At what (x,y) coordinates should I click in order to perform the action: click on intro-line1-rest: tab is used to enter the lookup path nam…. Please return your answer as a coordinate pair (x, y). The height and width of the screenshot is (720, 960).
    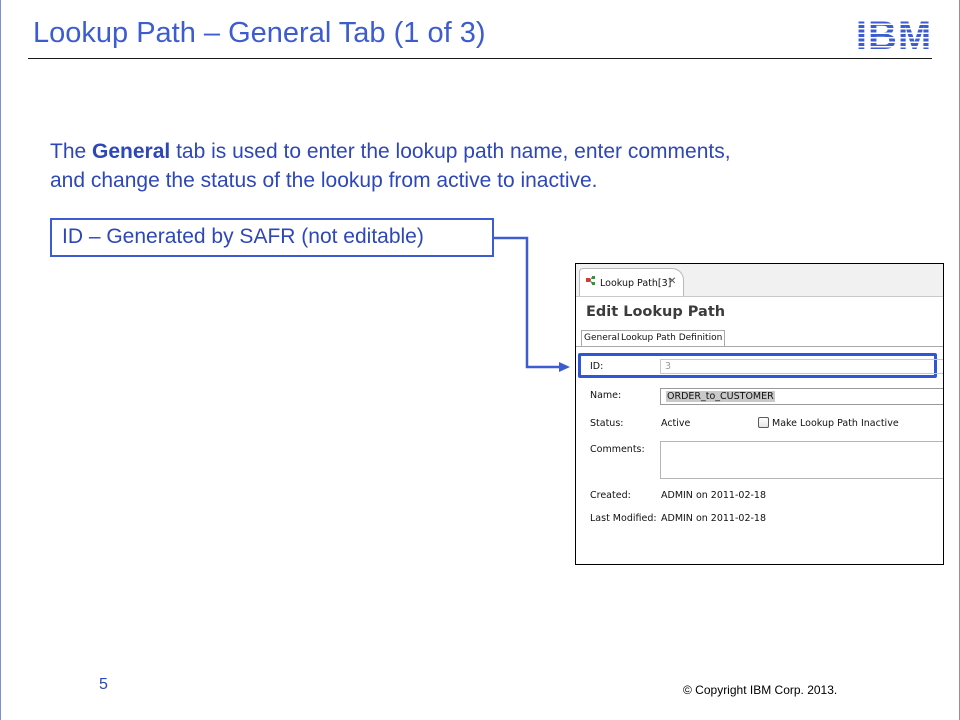
    Looking at the image, I should click on (450, 151).